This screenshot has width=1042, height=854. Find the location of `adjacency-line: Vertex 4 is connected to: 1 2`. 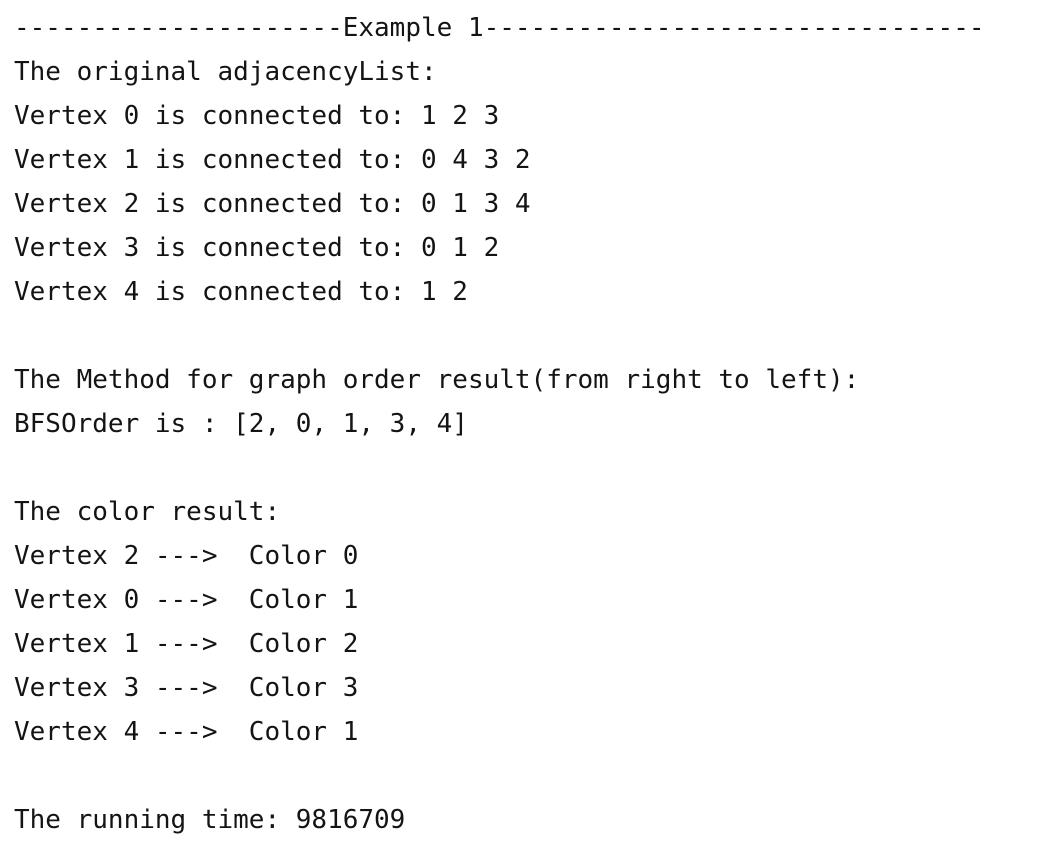

adjacency-line: Vertex 4 is connected to: 1 2 is located at coordinates (241, 292).